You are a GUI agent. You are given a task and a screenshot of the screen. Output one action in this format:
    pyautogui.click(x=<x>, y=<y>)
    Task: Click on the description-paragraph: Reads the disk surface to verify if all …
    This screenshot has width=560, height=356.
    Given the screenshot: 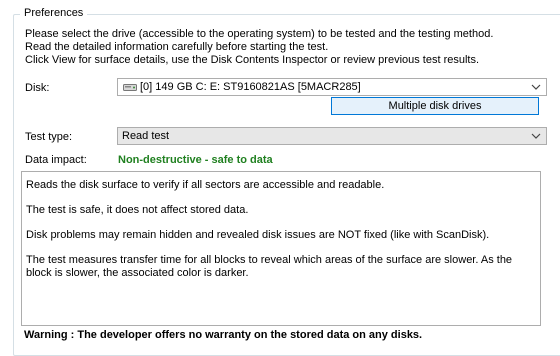 What is the action you would take?
    pyautogui.click(x=205, y=185)
    